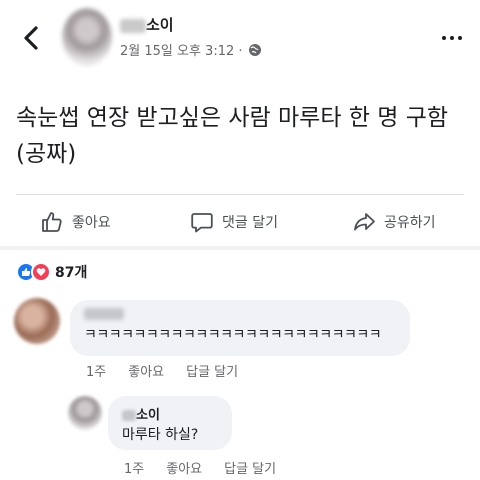  What do you see at coordinates (71, 273) in the screenshot?
I see `reaction-count: 87개` at bounding box center [71, 273].